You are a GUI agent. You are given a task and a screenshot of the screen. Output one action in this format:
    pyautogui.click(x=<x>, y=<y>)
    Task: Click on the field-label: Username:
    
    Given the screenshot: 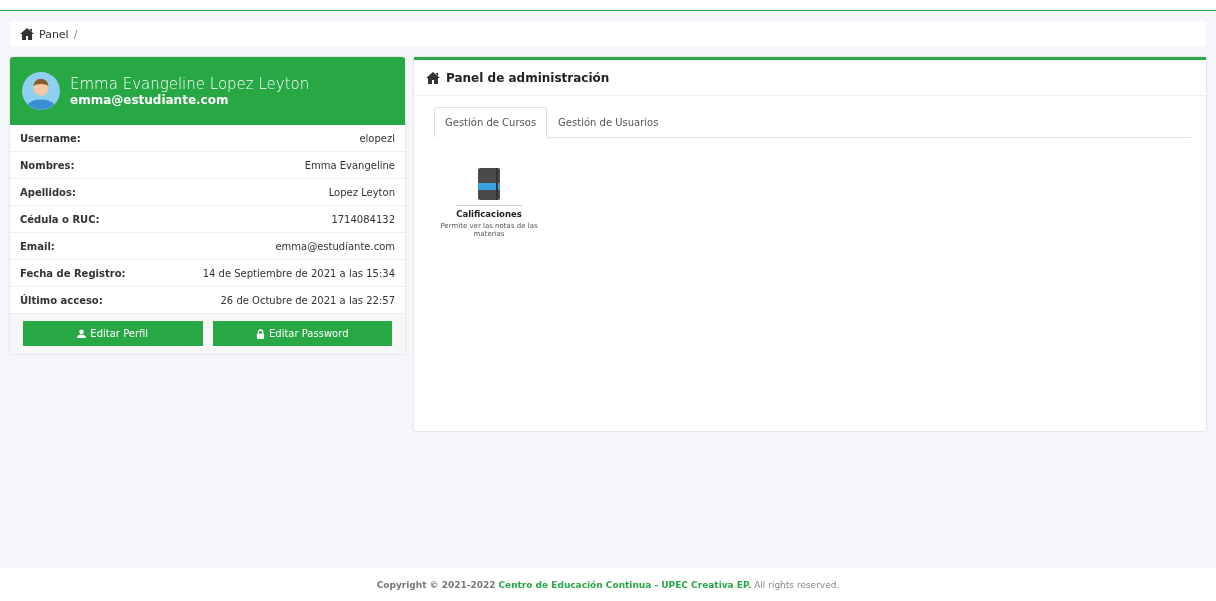 What is the action you would take?
    pyautogui.click(x=50, y=138)
    